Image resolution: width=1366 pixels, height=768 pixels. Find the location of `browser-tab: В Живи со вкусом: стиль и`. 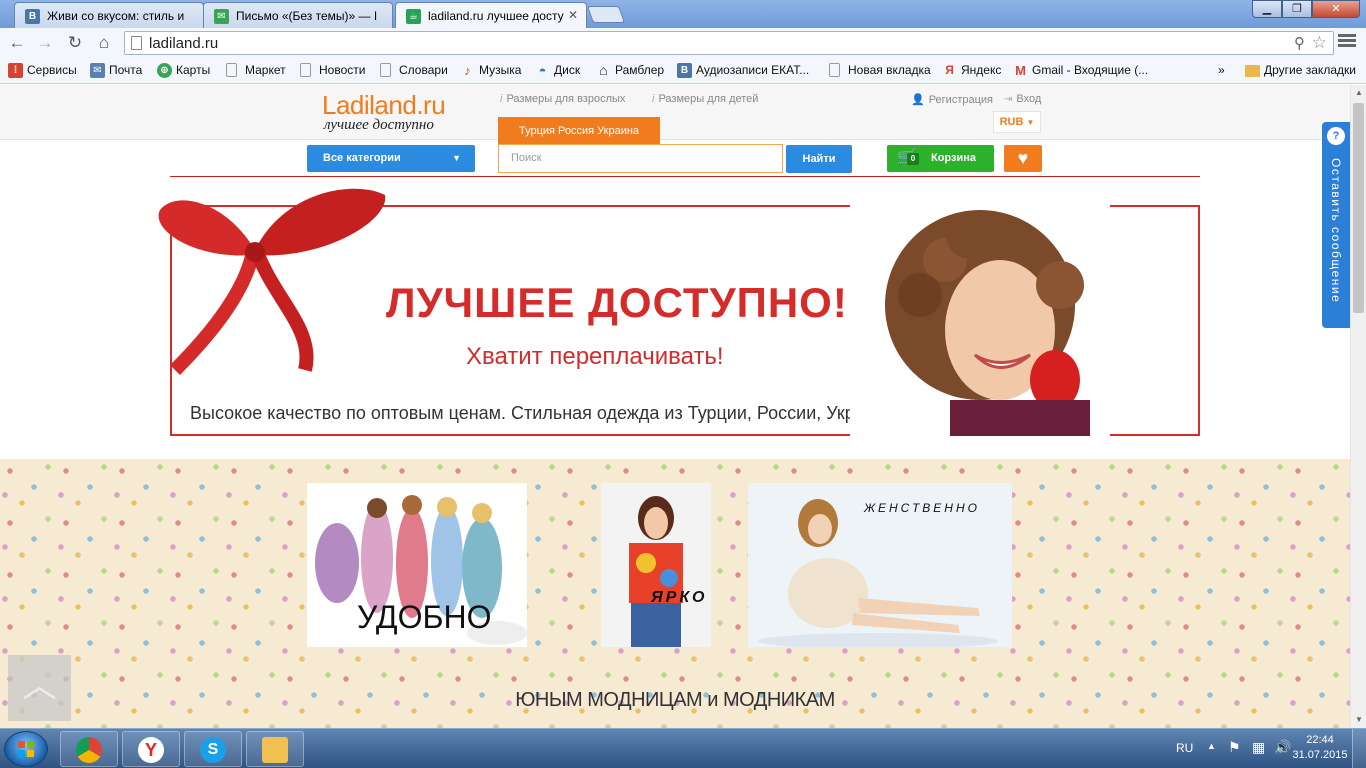

browser-tab: В Живи со вкусом: стиль и is located at coordinates (109, 15).